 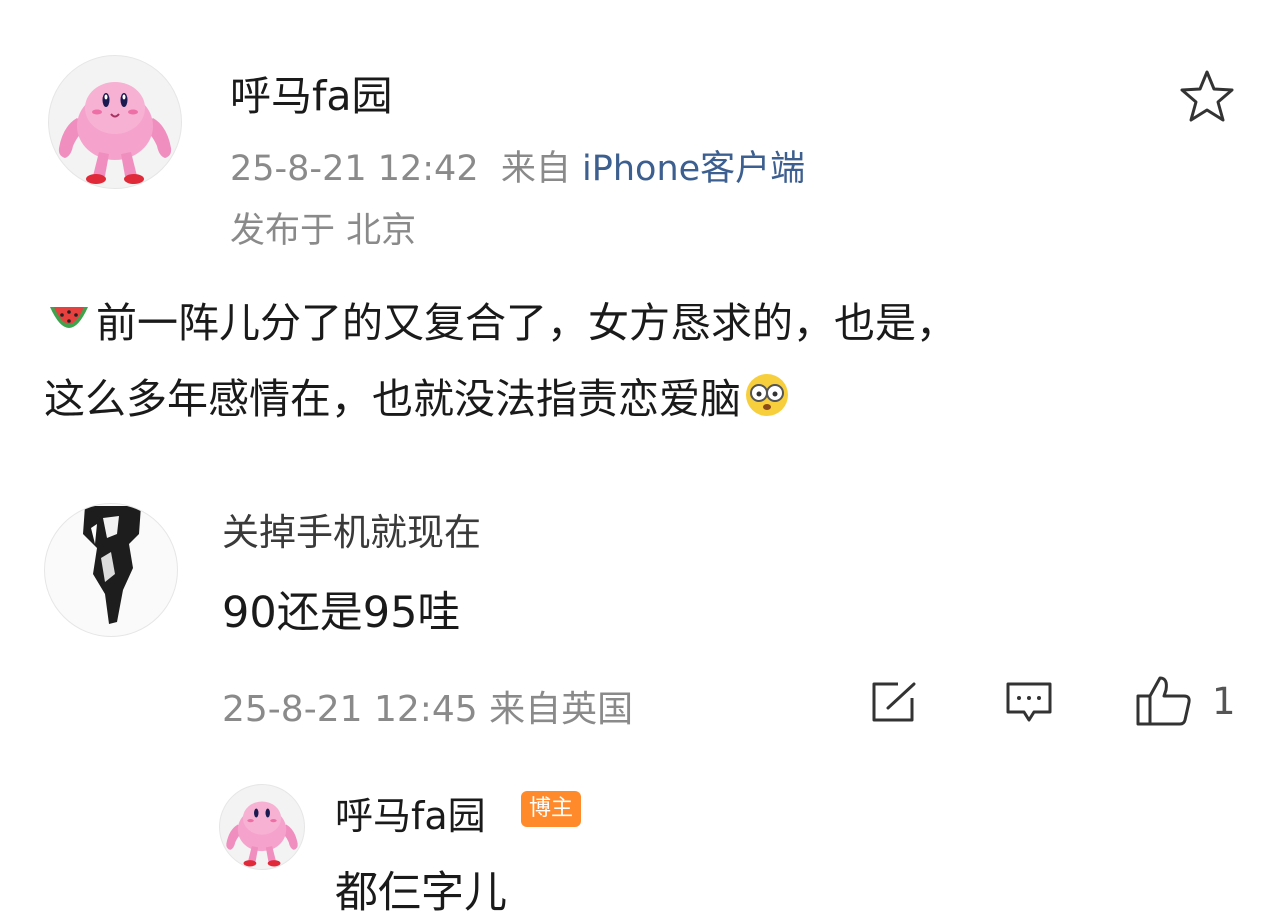 I want to click on post-timestamp: 25-8-21 12:42, so click(x=354, y=169).